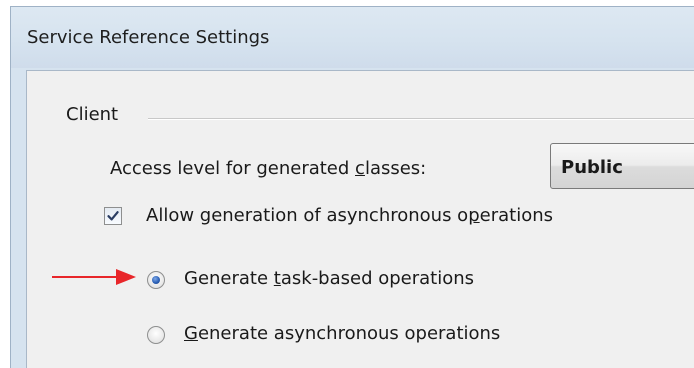 Image resolution: width=694 pixels, height=368 pixels. I want to click on red-arrow-icon, so click(94, 277).